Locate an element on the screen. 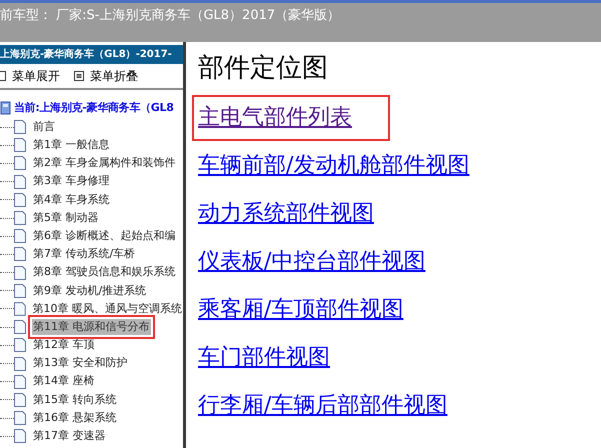  window-title: 前车型： 厂家:S-上海别克商务车（GL8）2017（豪华版） is located at coordinates (171, 16).